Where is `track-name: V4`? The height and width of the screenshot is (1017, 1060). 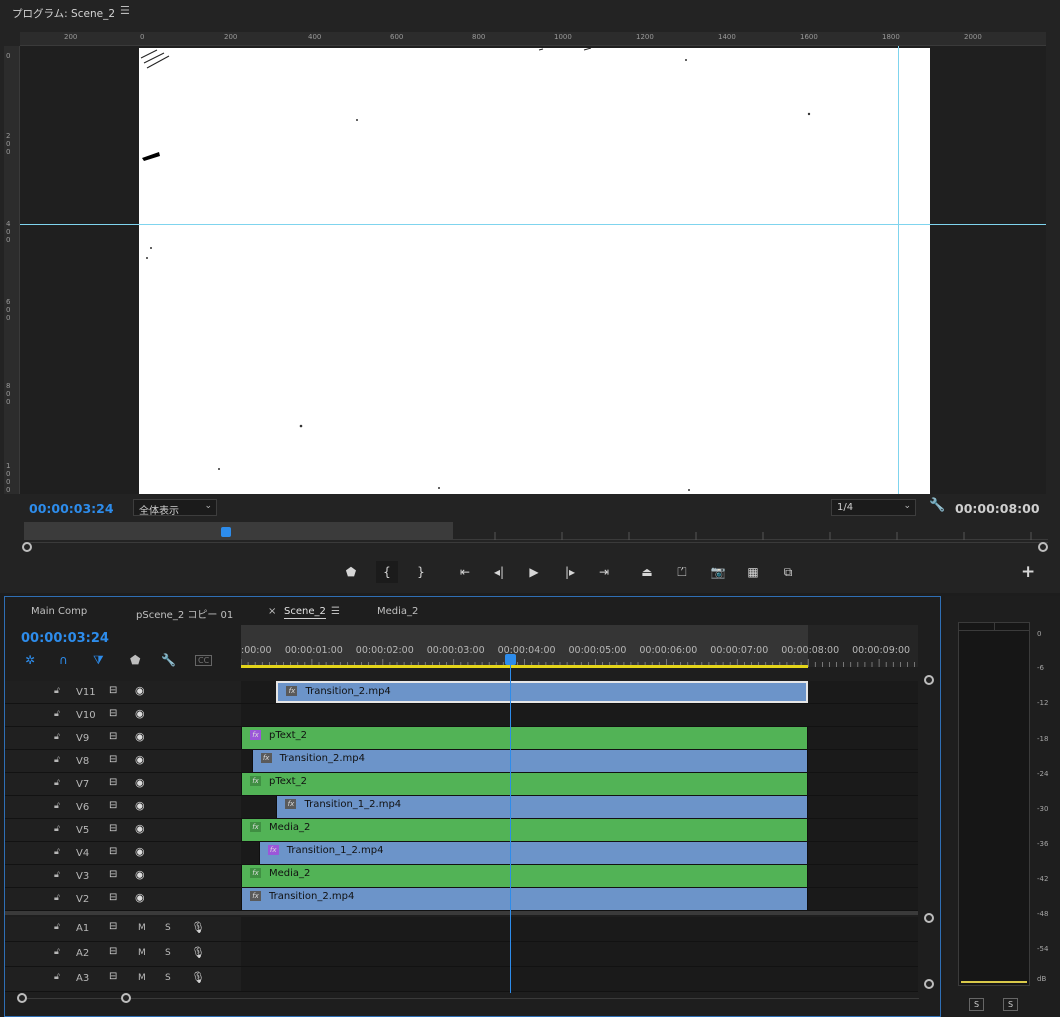 track-name: V4 is located at coordinates (82, 853).